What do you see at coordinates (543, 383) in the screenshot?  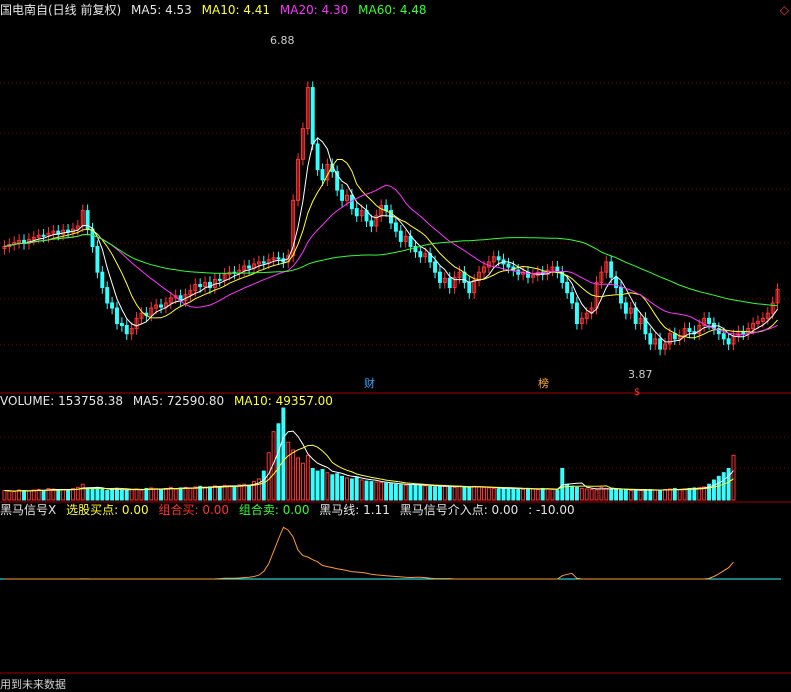 I see `event-marker-2: 榜` at bounding box center [543, 383].